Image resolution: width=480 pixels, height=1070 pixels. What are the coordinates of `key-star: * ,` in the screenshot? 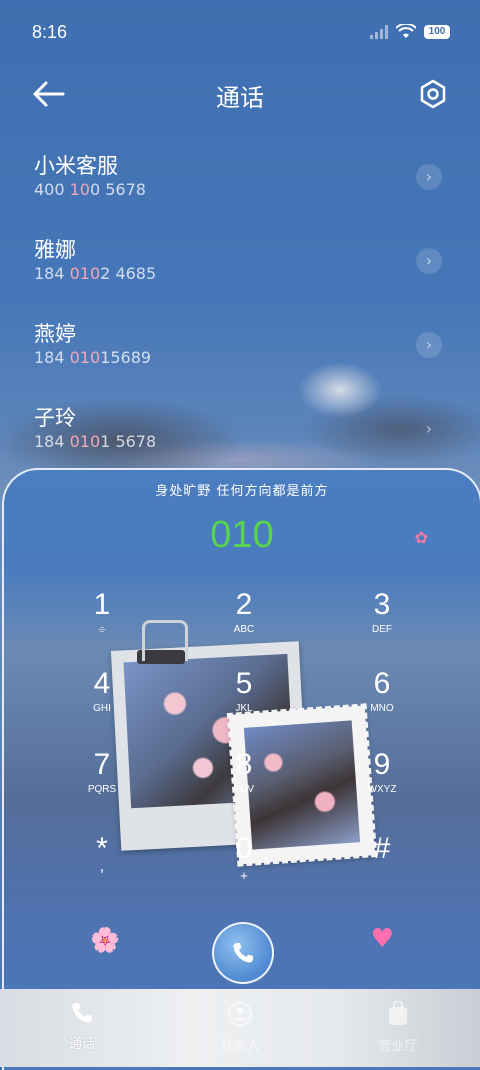 It's located at (102, 867).